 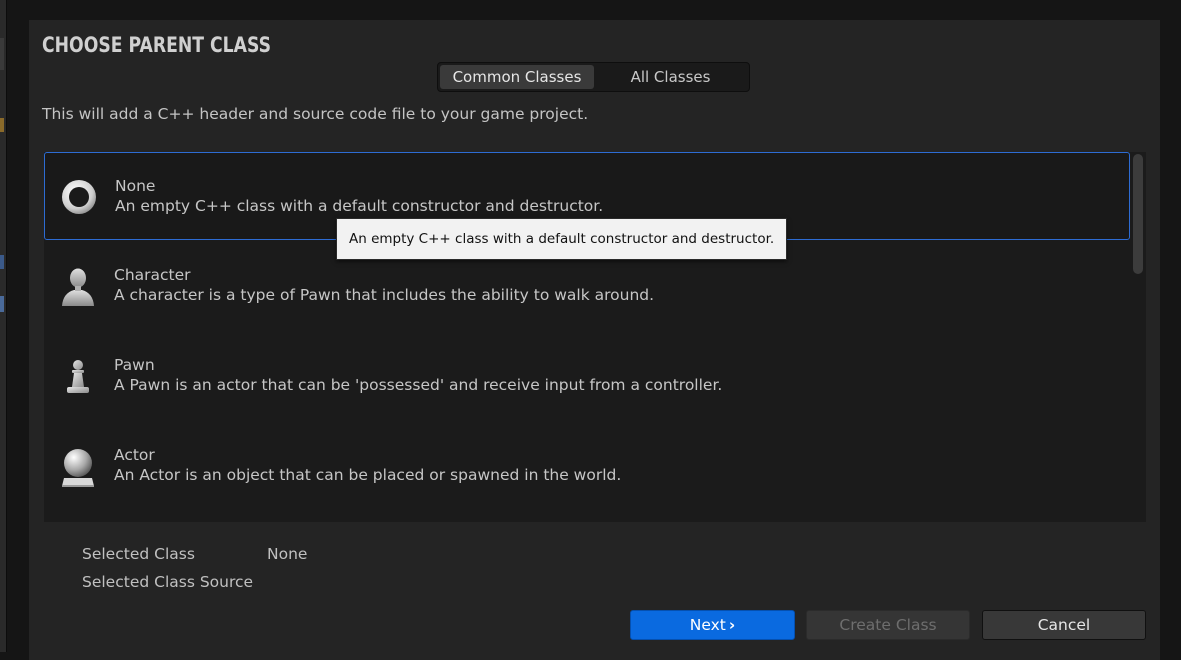 What do you see at coordinates (3, 326) in the screenshot?
I see `editor-background-edge` at bounding box center [3, 326].